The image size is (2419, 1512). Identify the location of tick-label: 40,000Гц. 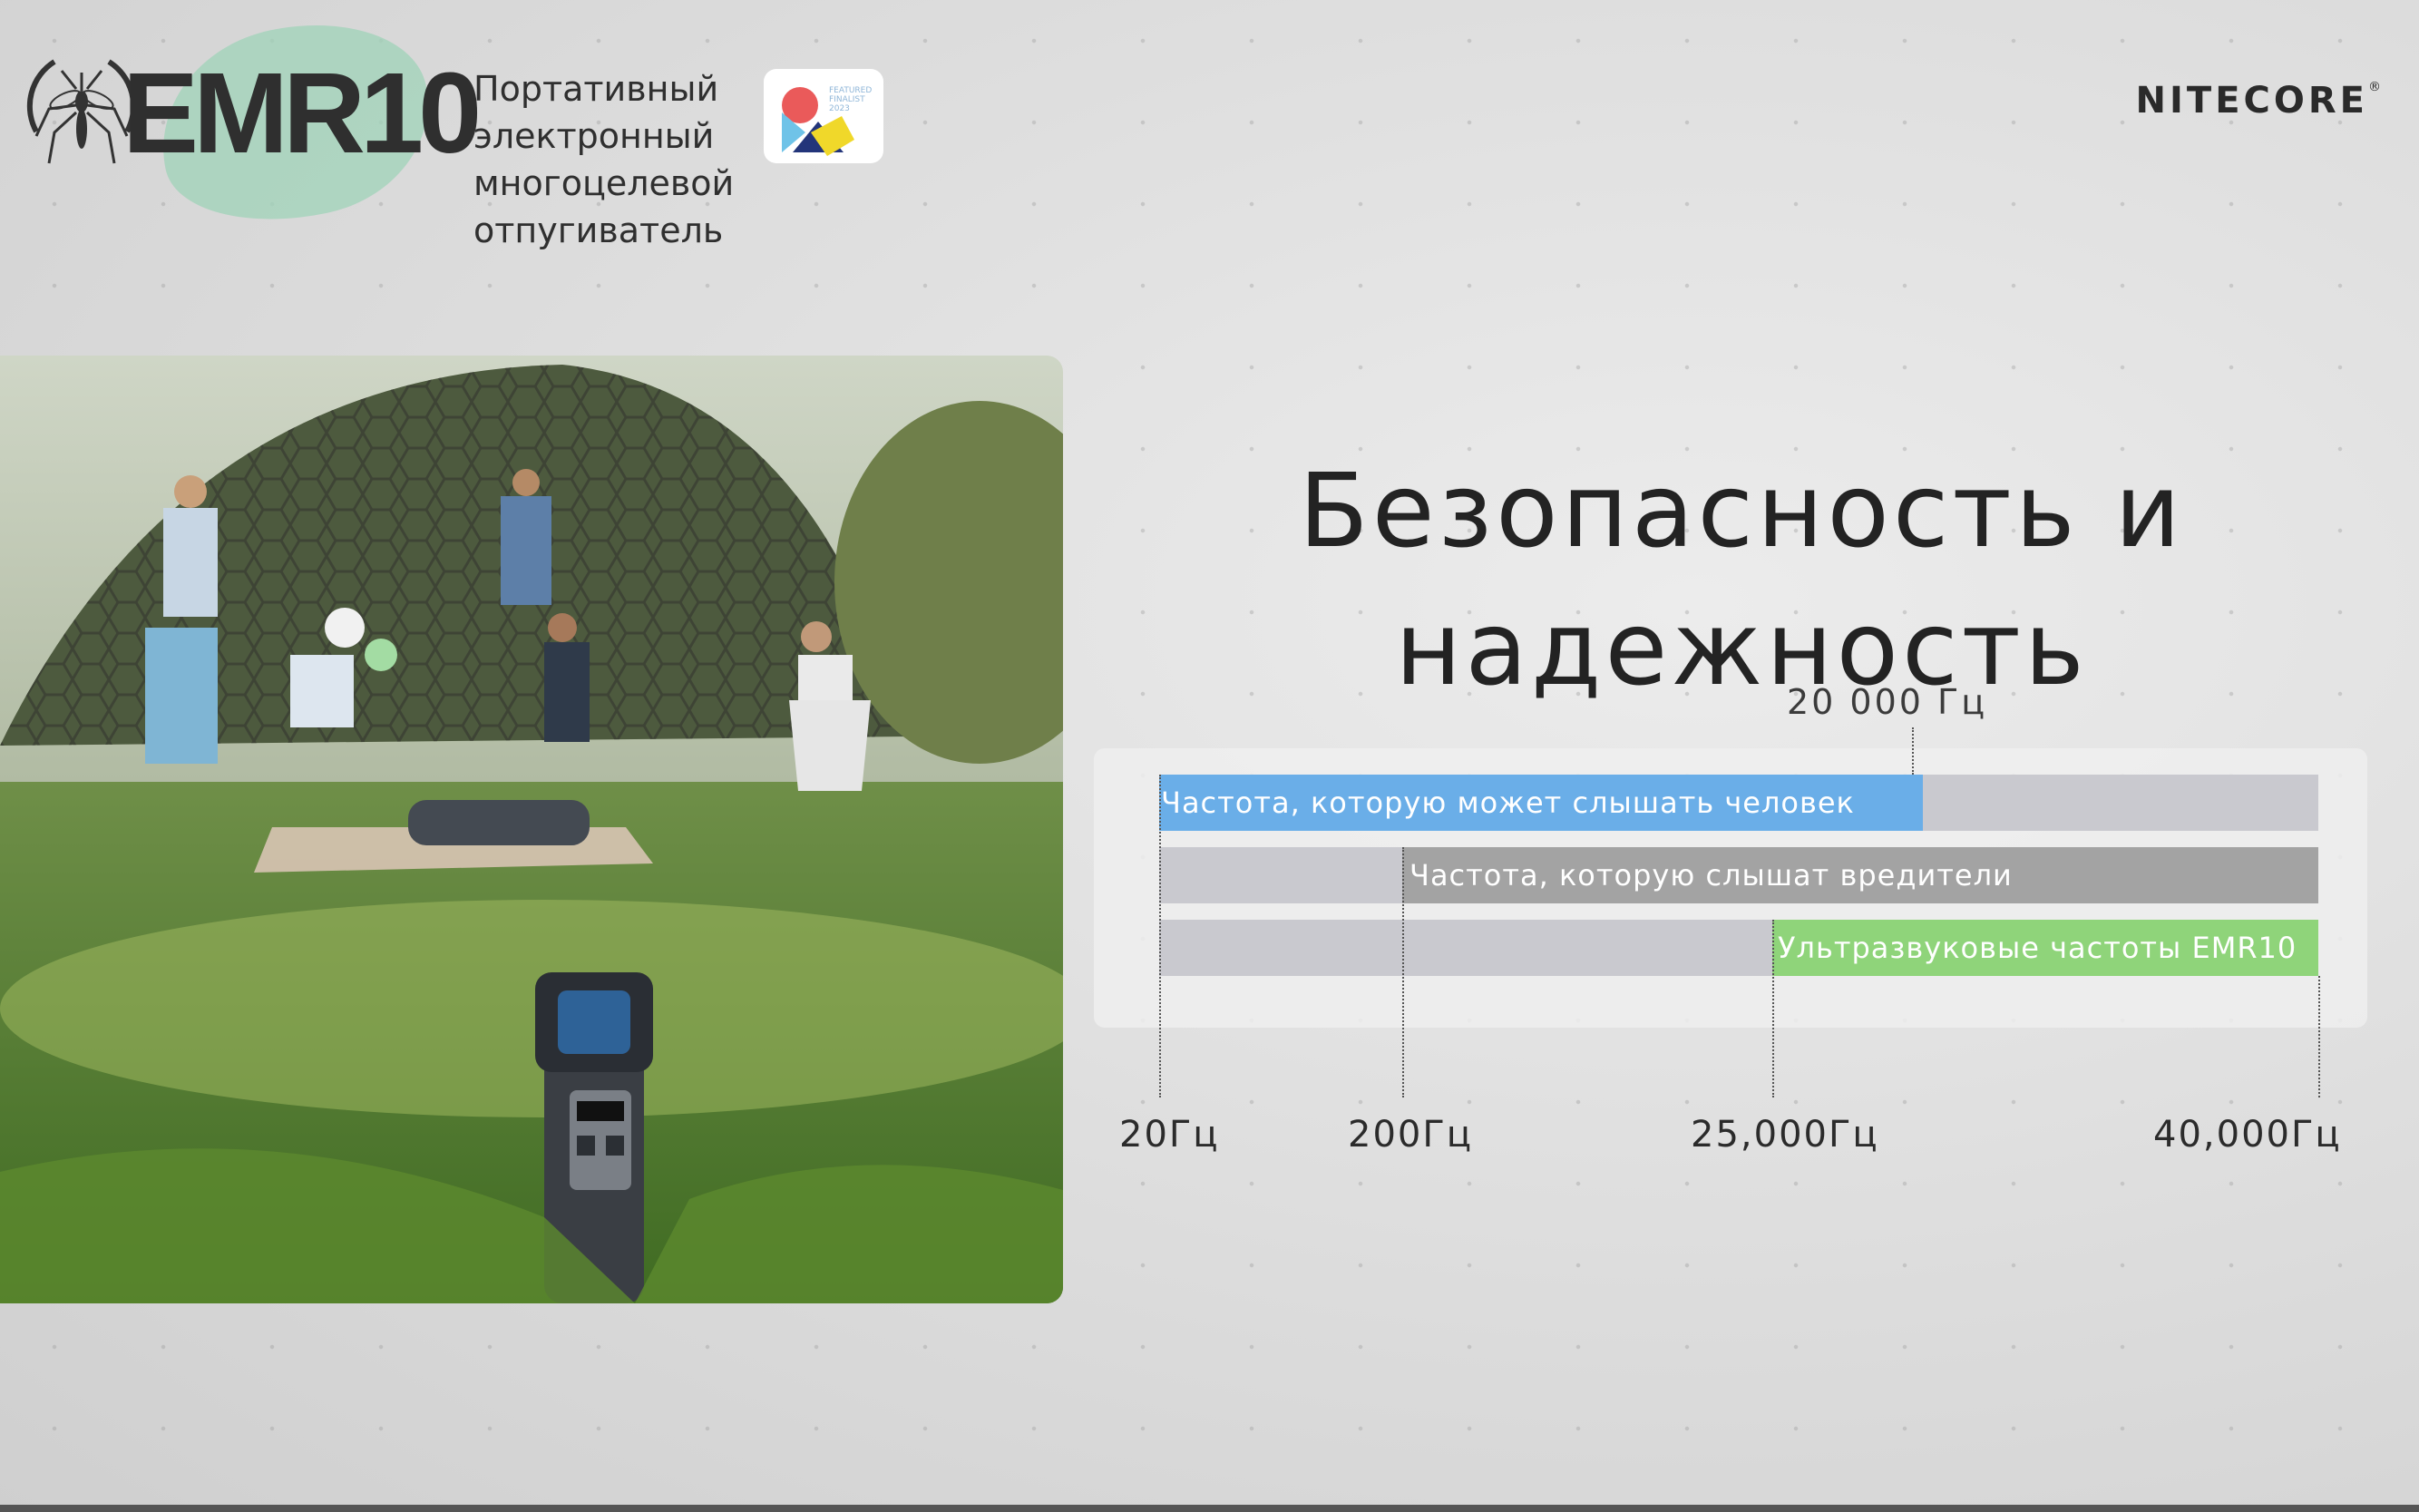
(2248, 1135).